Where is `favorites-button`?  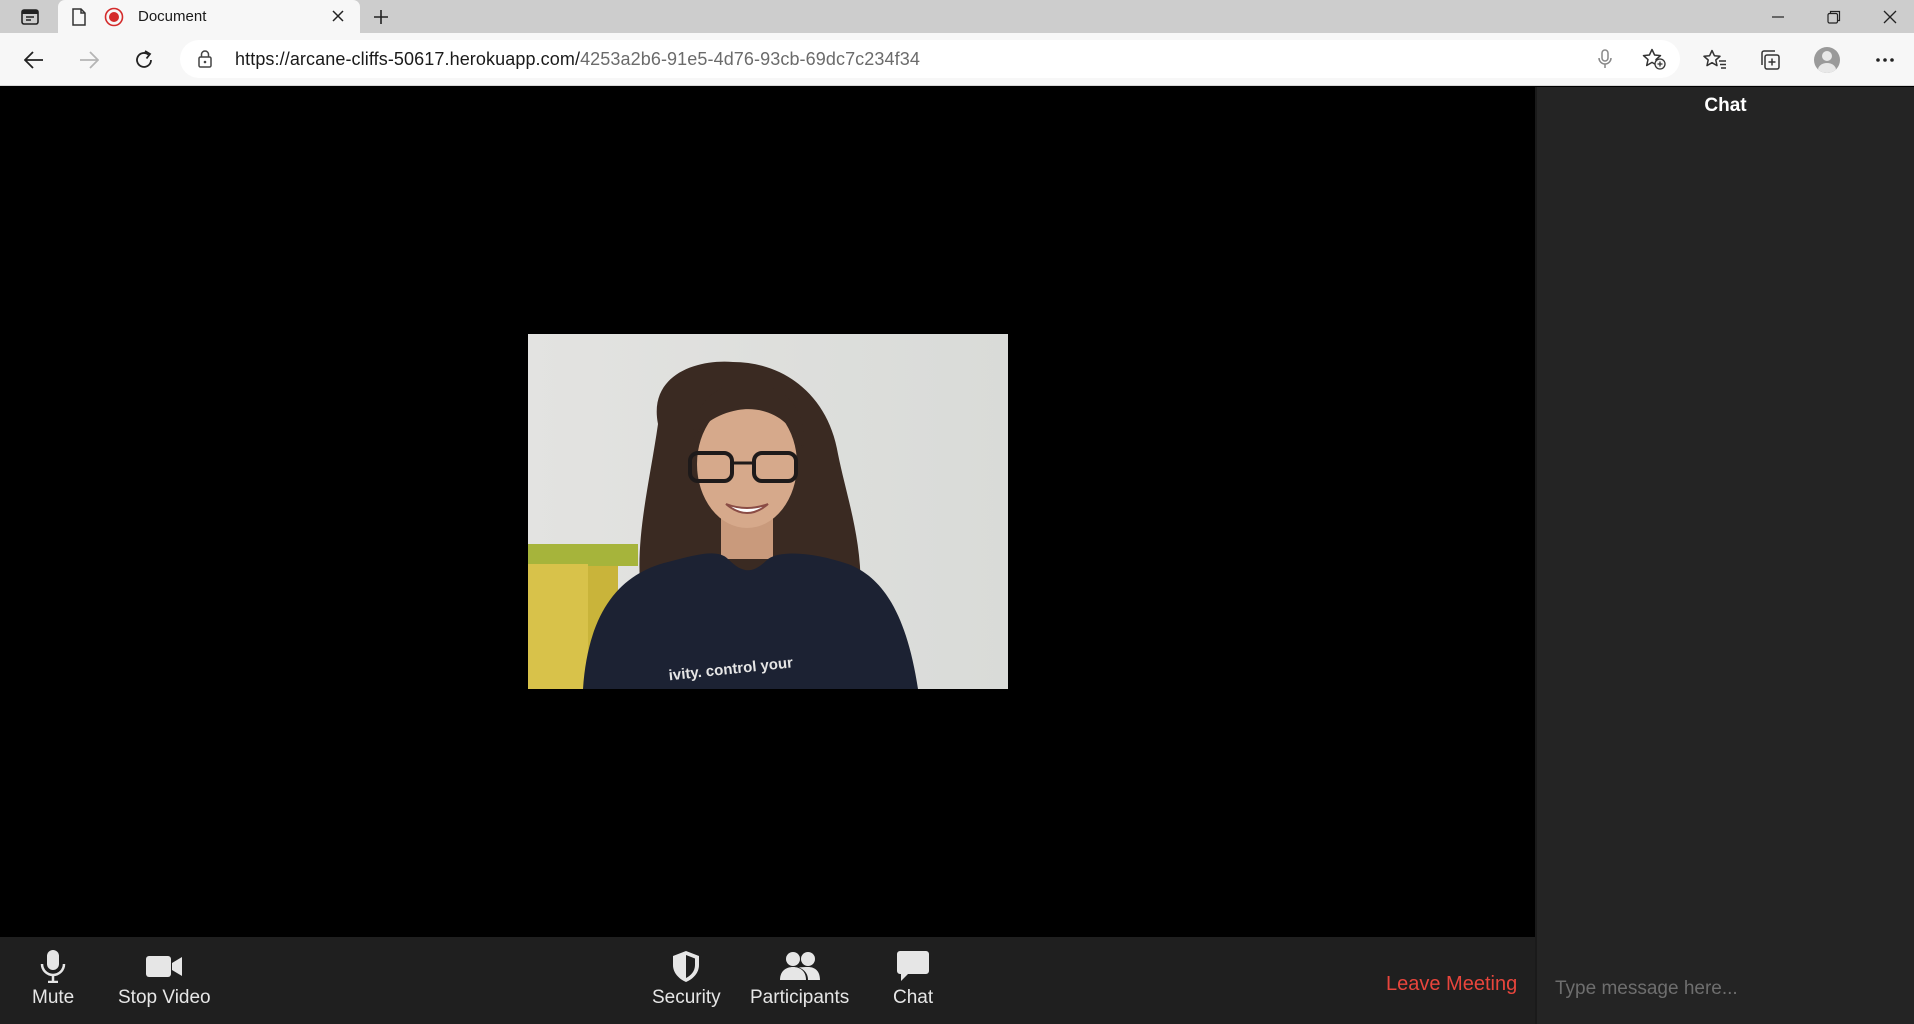 favorites-button is located at coordinates (1715, 60).